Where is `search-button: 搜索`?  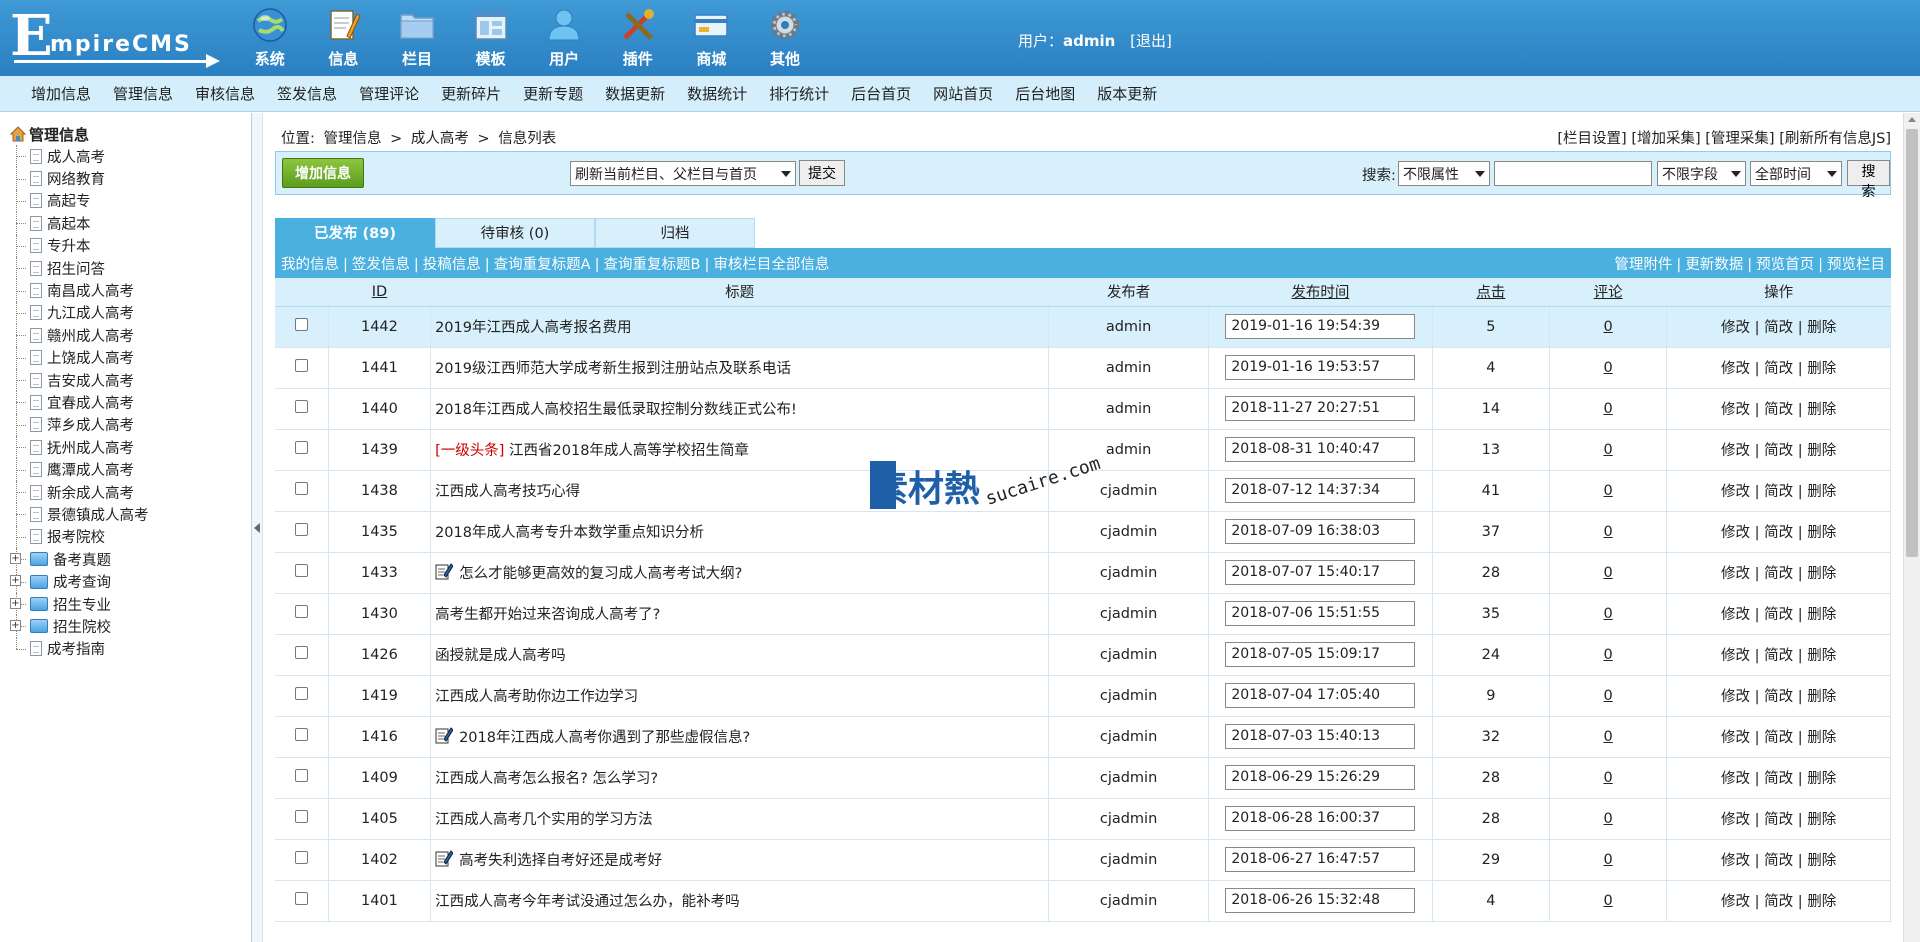
search-button: 搜索 is located at coordinates (1868, 179).